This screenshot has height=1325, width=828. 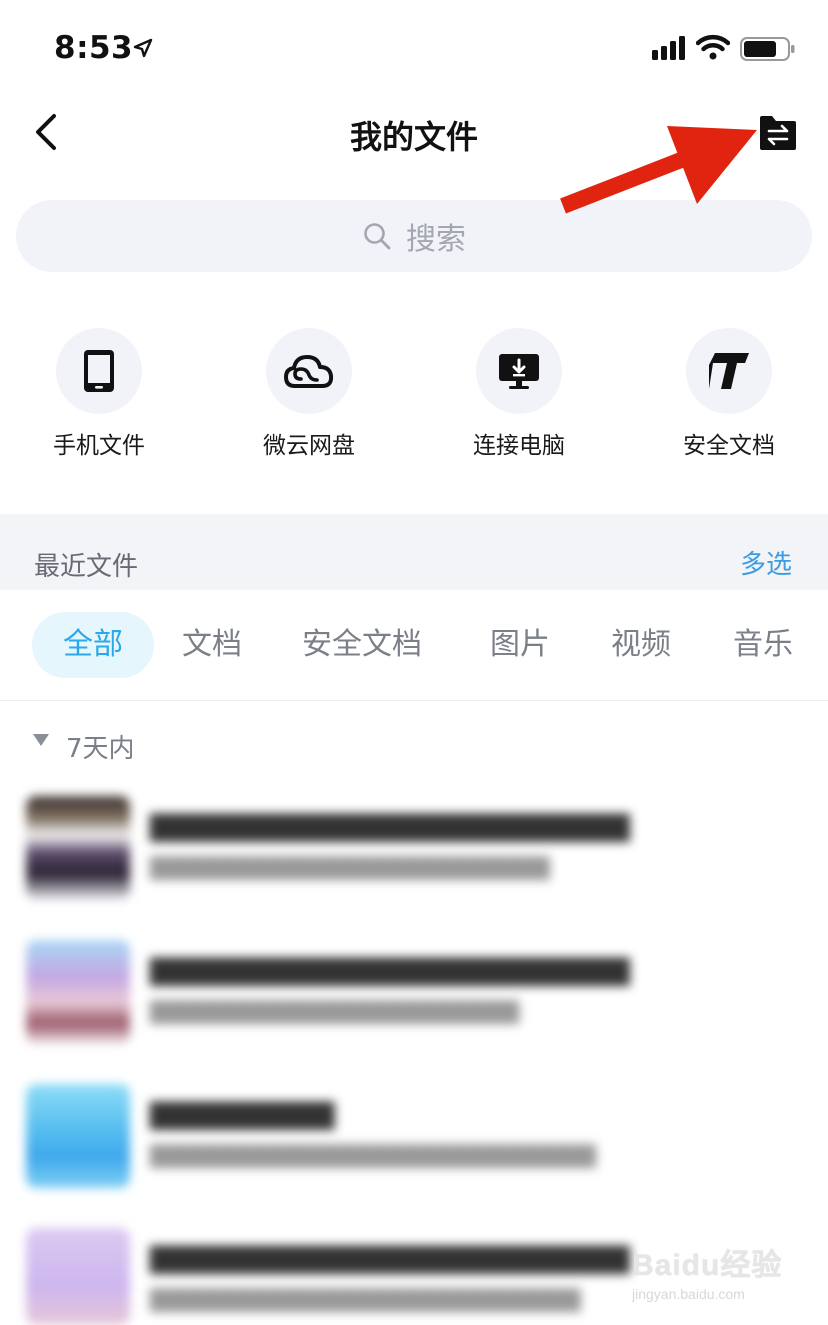 What do you see at coordinates (365, 1300) in the screenshot?
I see `file-meta-blurred: ████████████████████████████` at bounding box center [365, 1300].